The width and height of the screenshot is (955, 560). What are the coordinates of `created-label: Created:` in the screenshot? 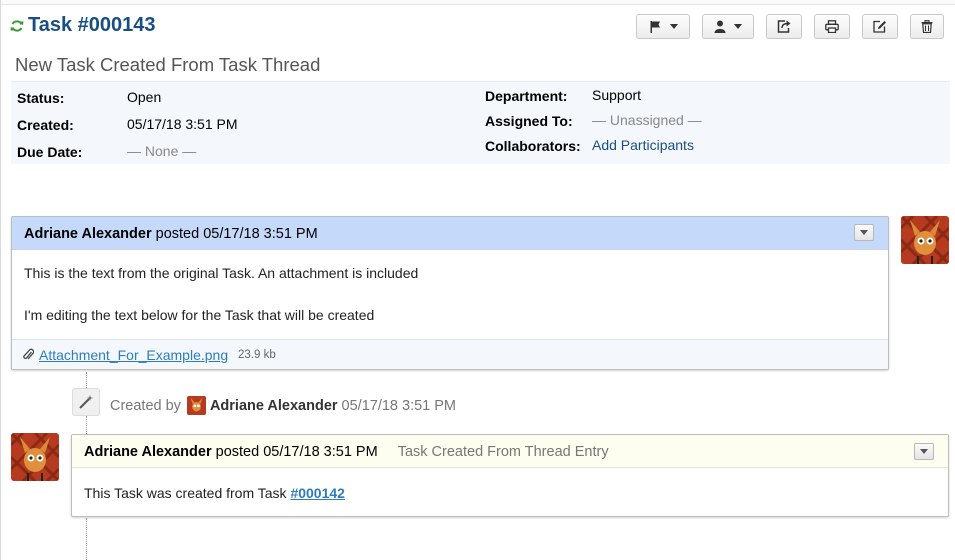 It's located at (45, 125).